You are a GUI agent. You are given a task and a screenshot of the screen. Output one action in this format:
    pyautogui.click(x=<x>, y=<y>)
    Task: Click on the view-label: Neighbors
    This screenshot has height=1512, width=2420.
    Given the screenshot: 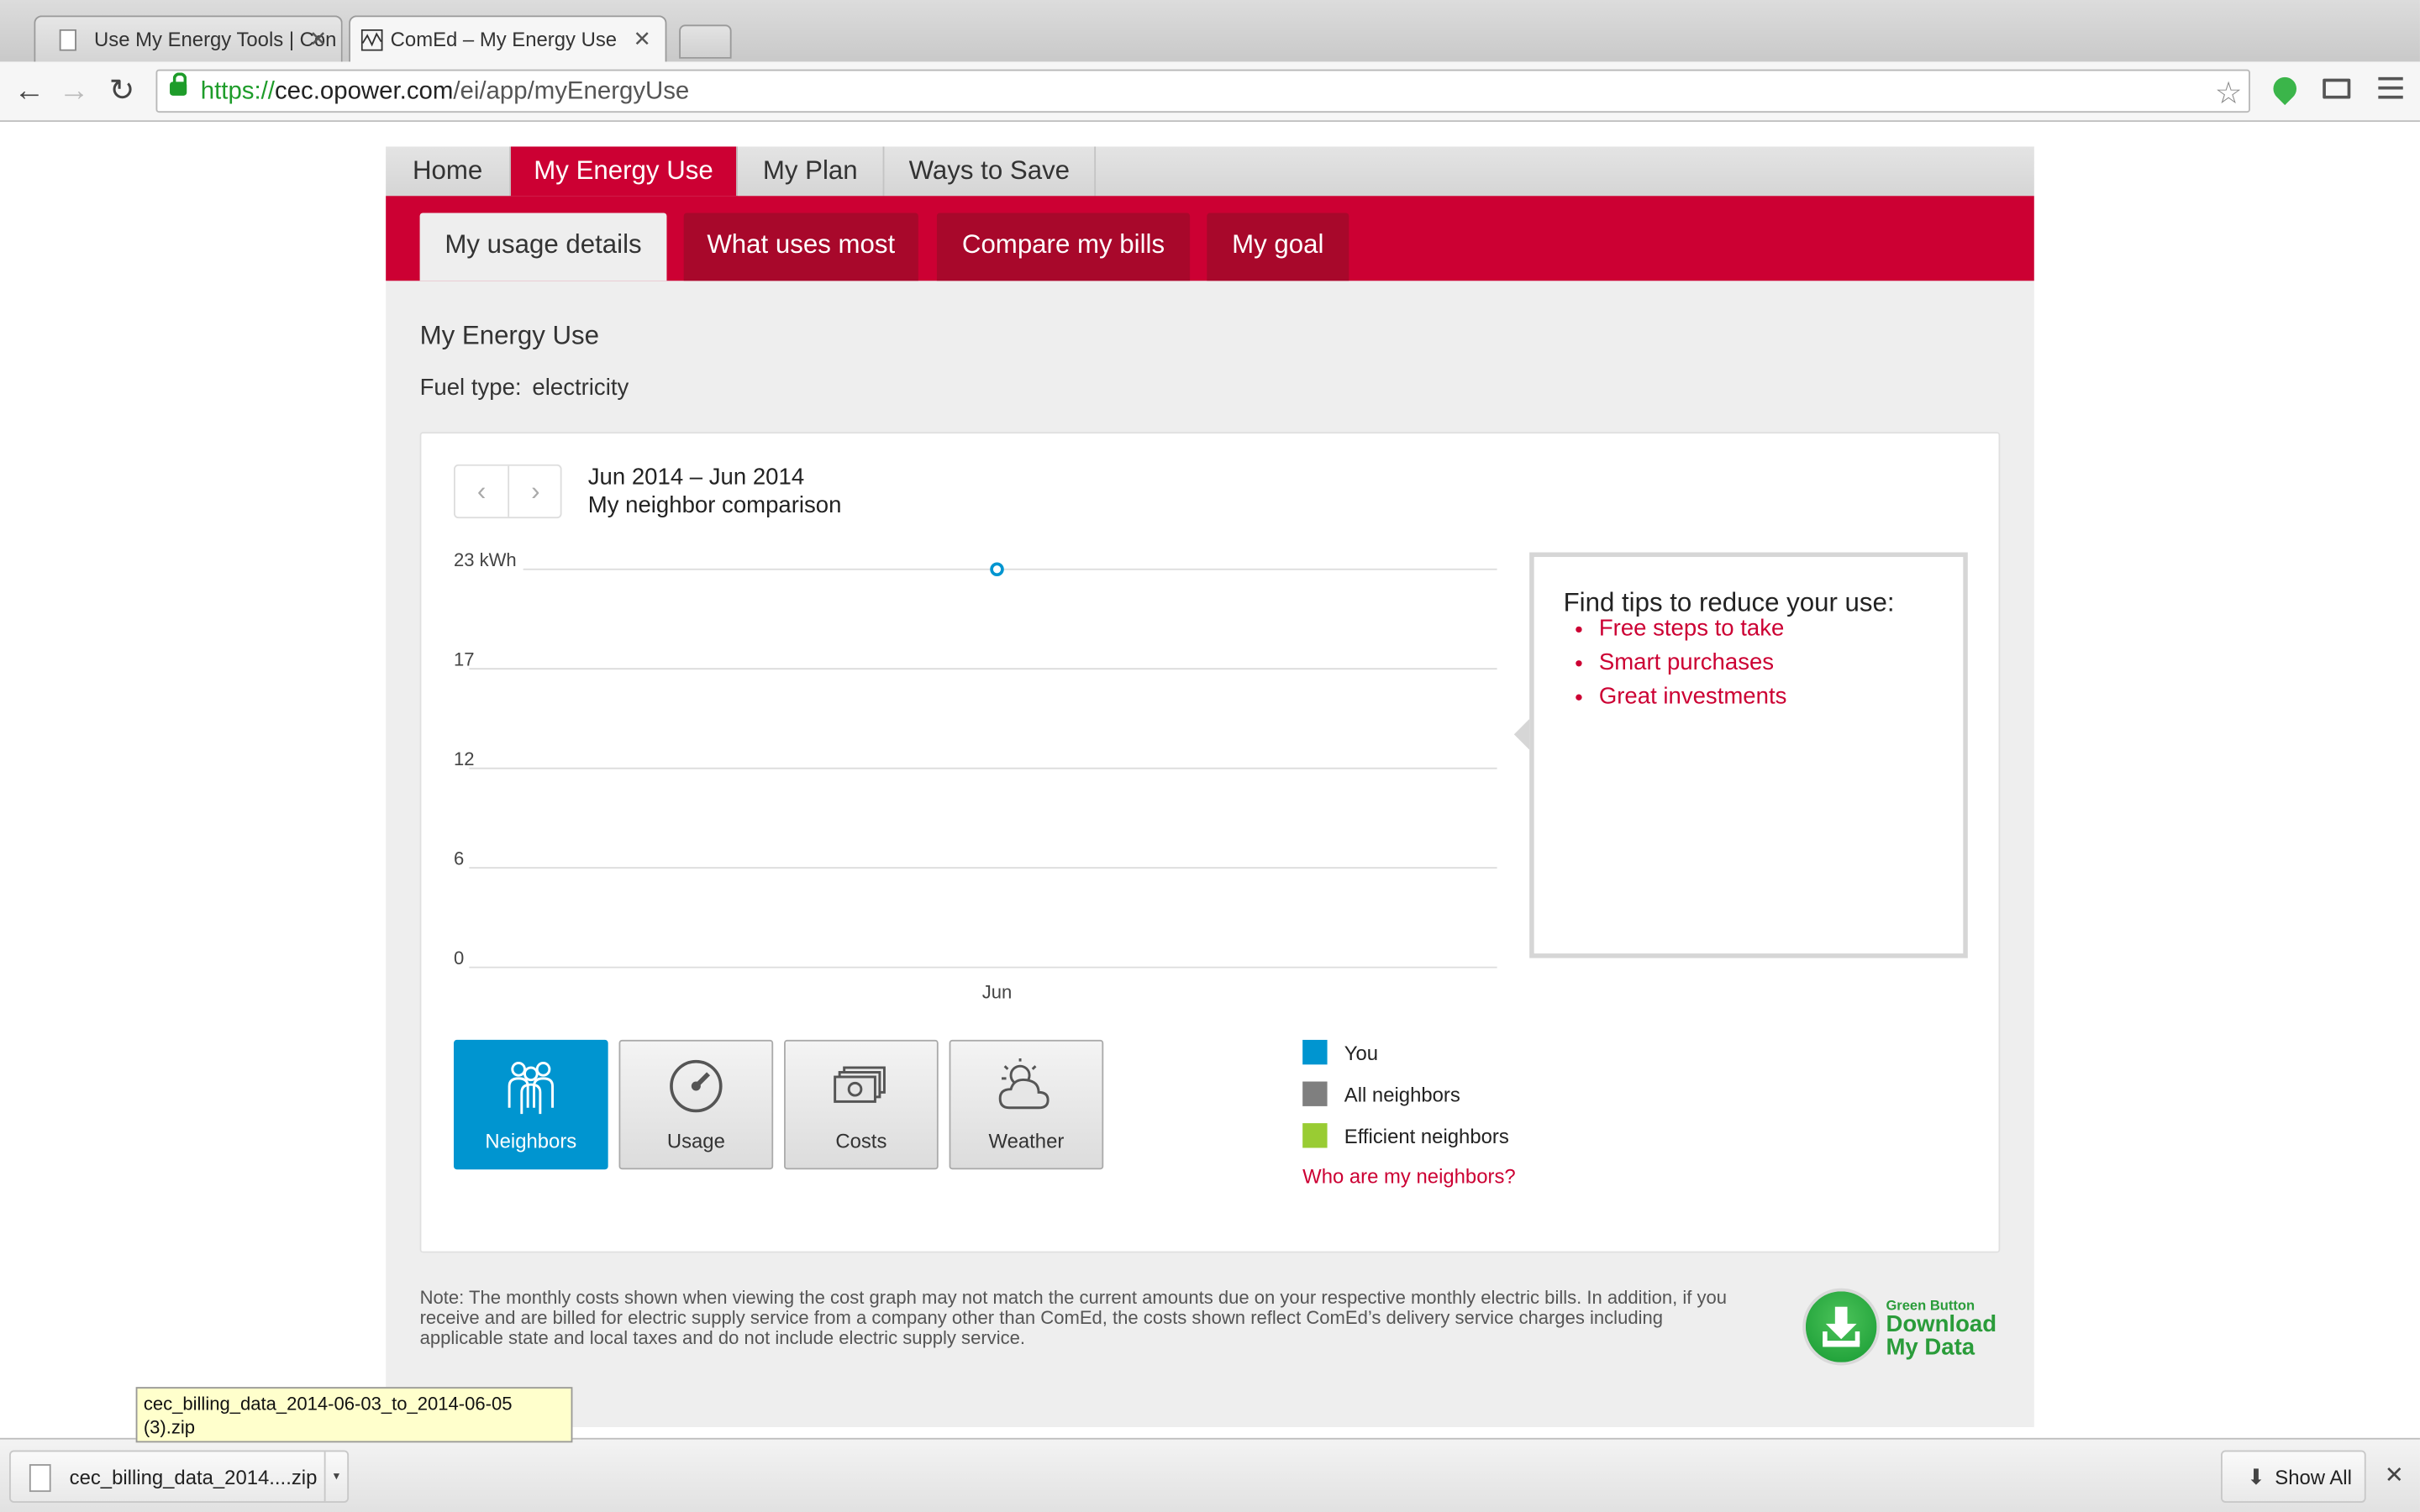 What is the action you would take?
    pyautogui.click(x=531, y=1141)
    